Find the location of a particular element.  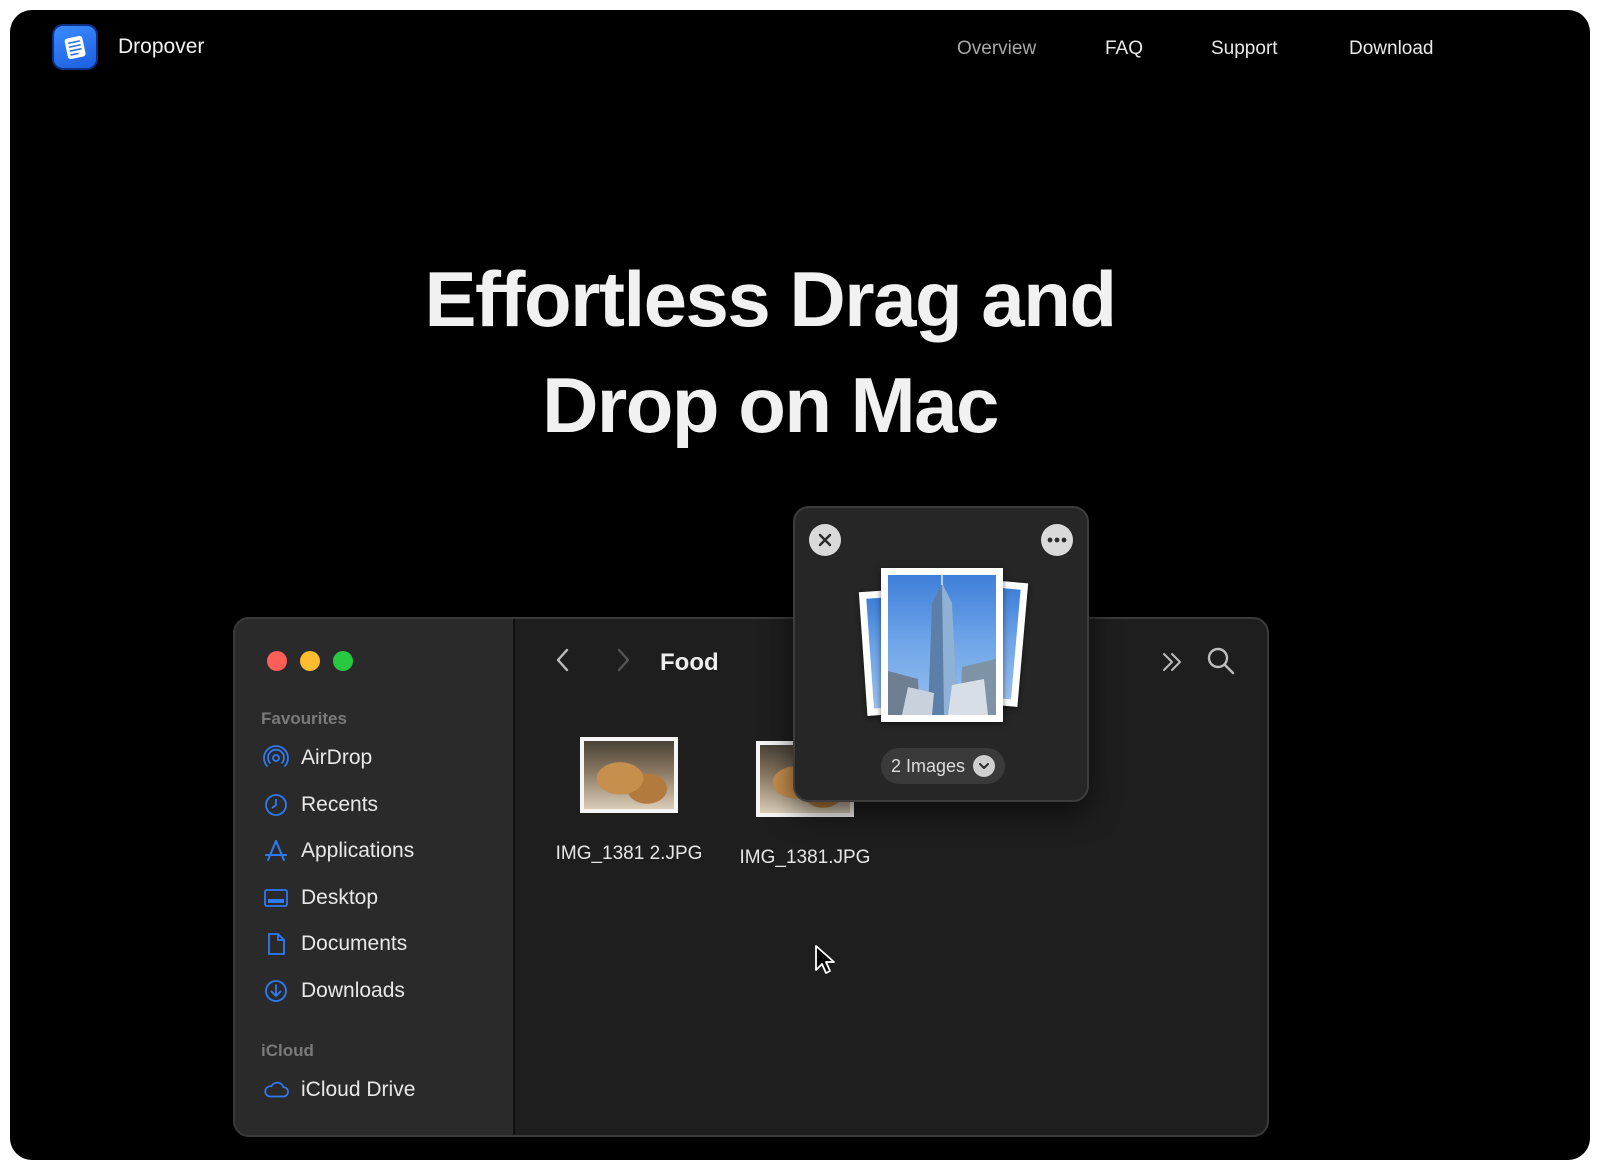

icloud-section-label: iCloud is located at coordinates (287, 1050).